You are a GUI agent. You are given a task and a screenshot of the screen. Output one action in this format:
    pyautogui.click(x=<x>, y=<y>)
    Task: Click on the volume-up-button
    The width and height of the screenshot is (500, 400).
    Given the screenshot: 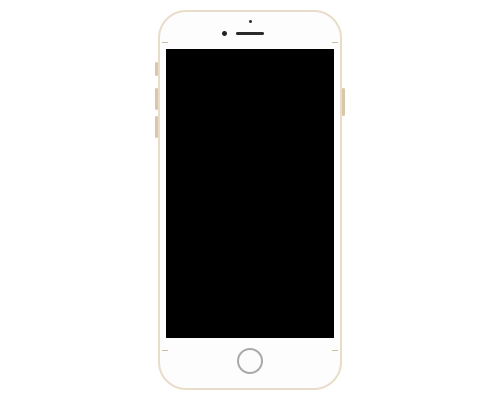 What is the action you would take?
    pyautogui.click(x=156, y=99)
    